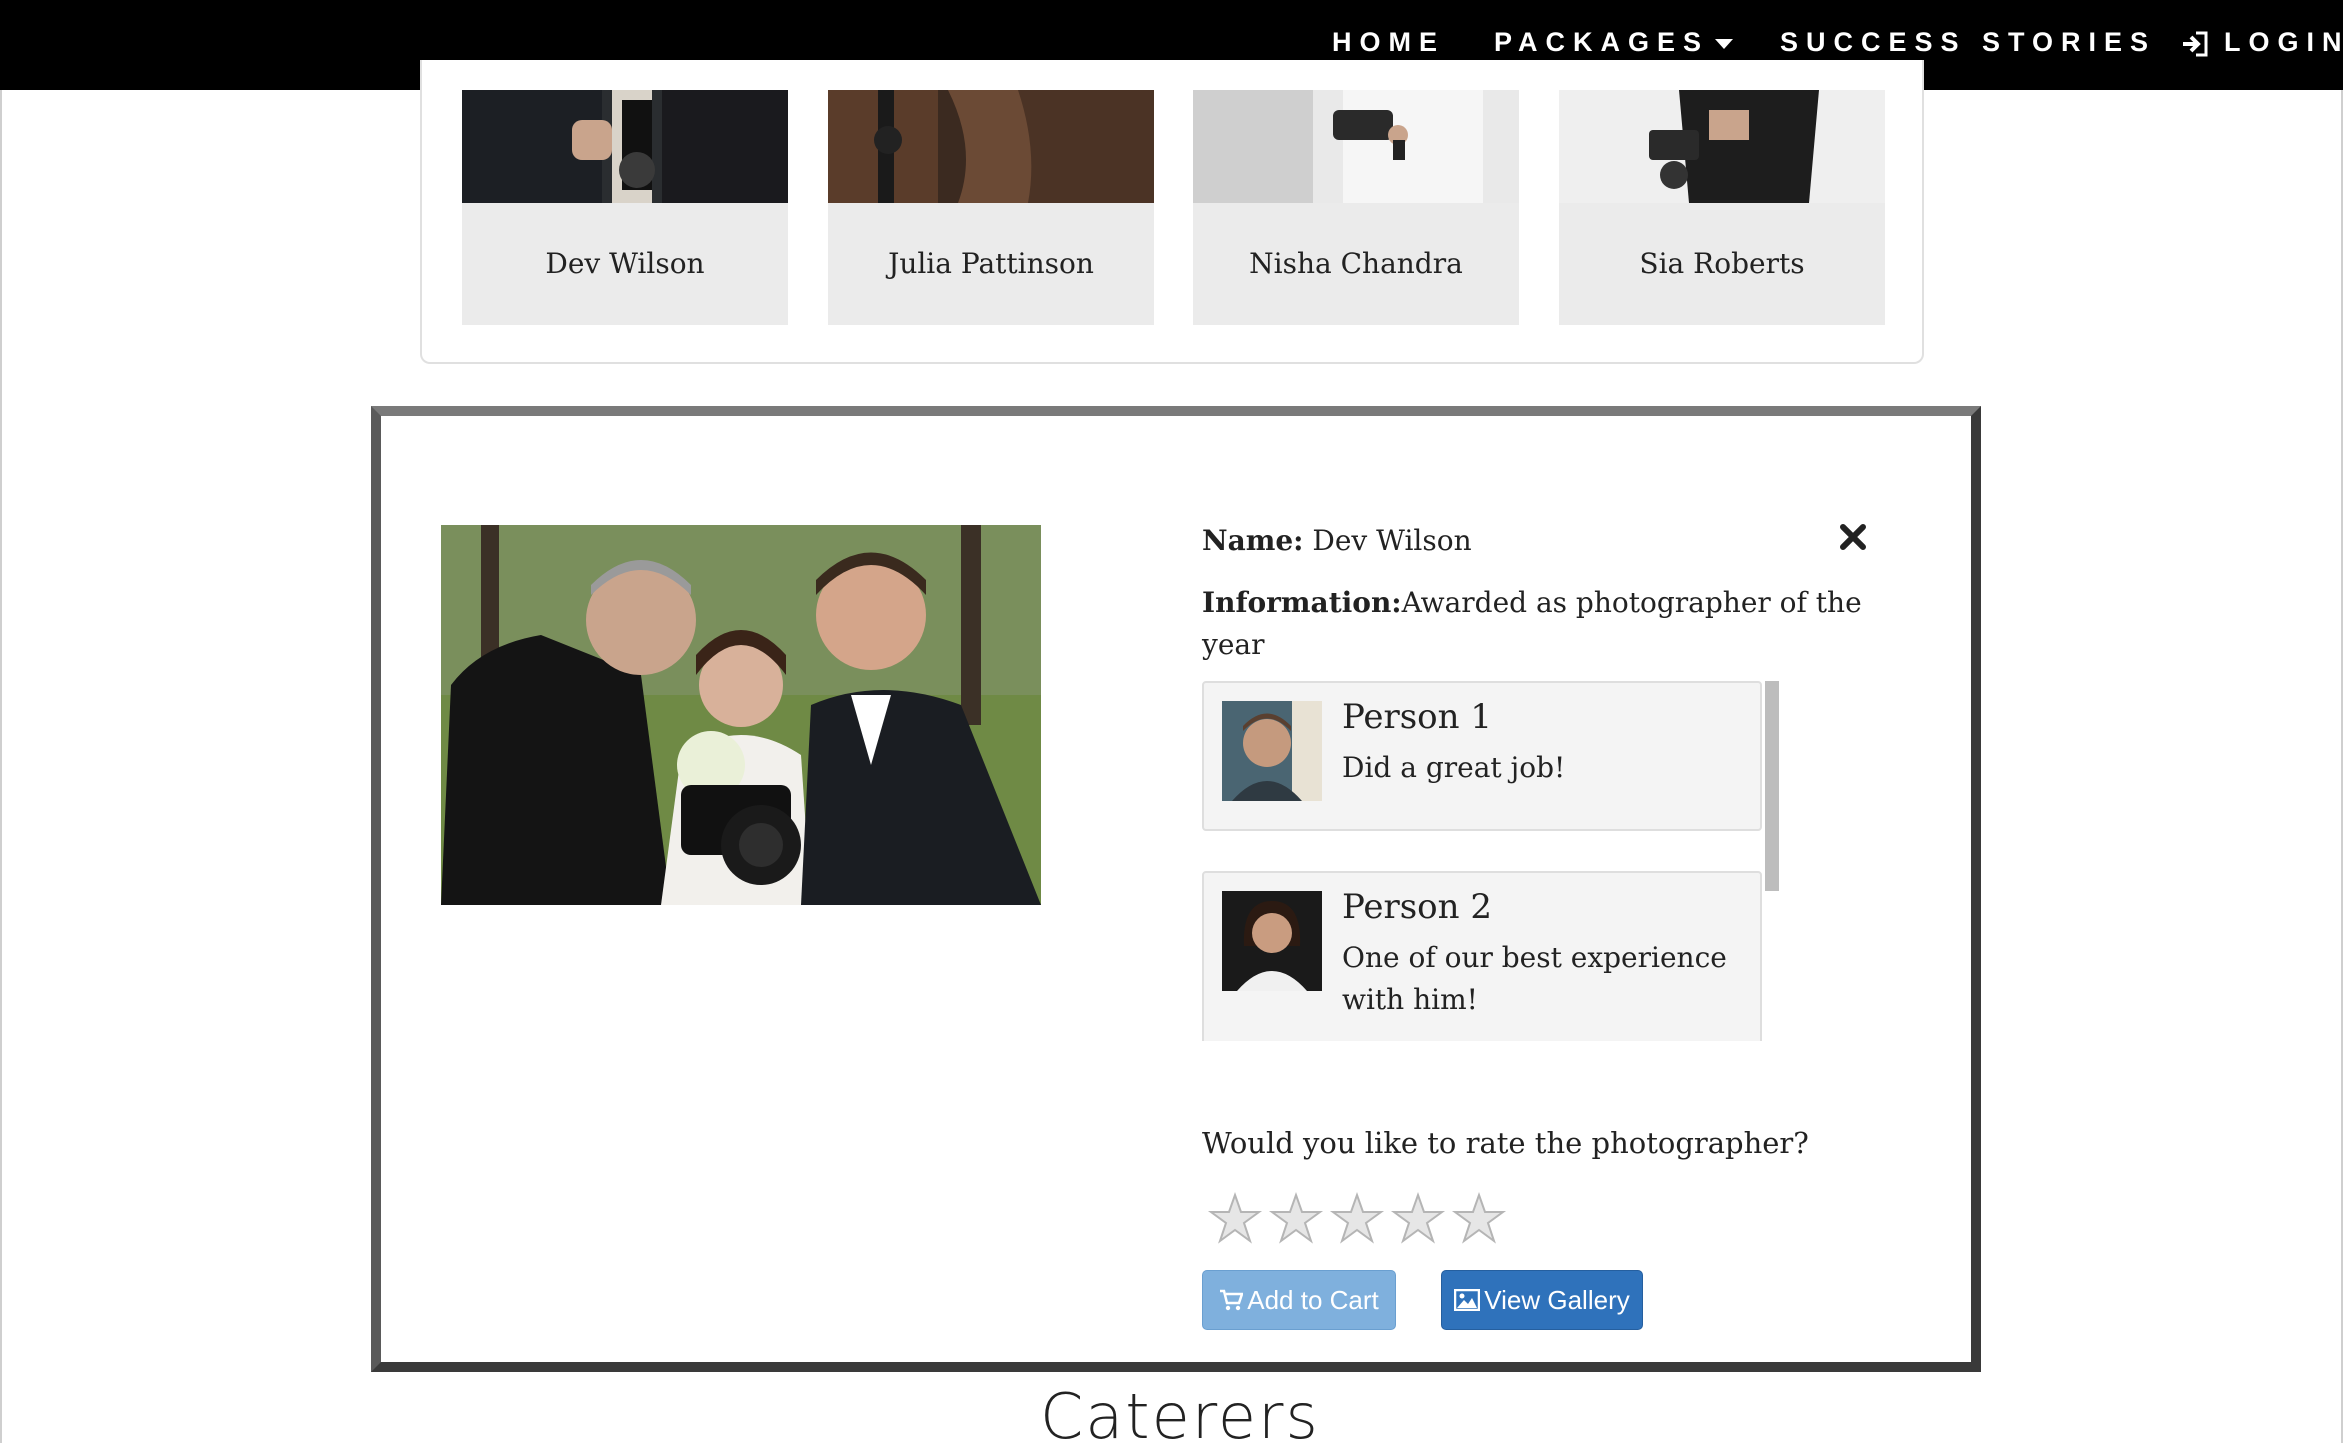  Describe the element at coordinates (1180, 1416) in the screenshot. I see `section-heading: Caterers` at that location.